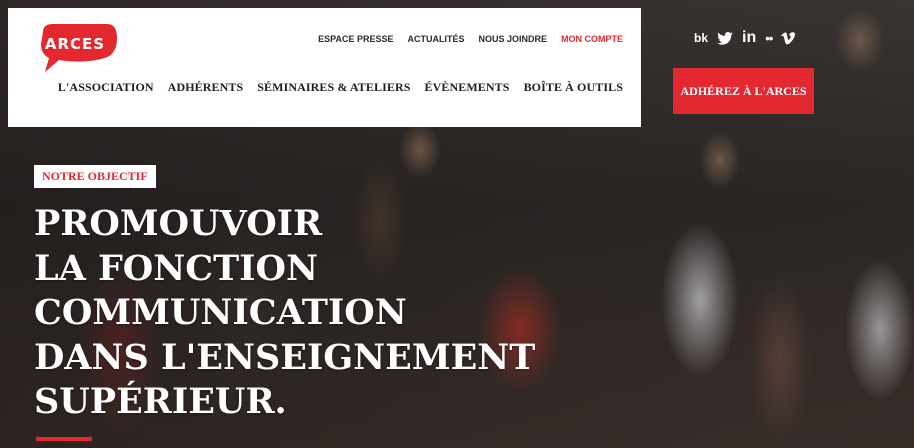 The height and width of the screenshot is (448, 914). I want to click on arces-logo: ARCES, so click(80, 48).